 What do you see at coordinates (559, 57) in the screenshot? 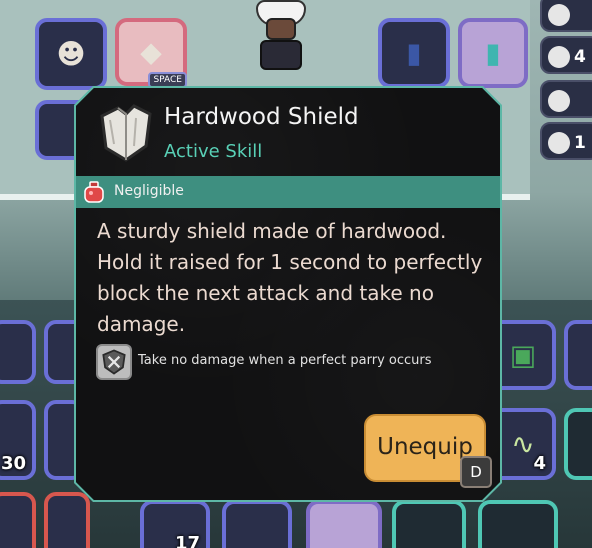
I see `speed-icon` at bounding box center [559, 57].